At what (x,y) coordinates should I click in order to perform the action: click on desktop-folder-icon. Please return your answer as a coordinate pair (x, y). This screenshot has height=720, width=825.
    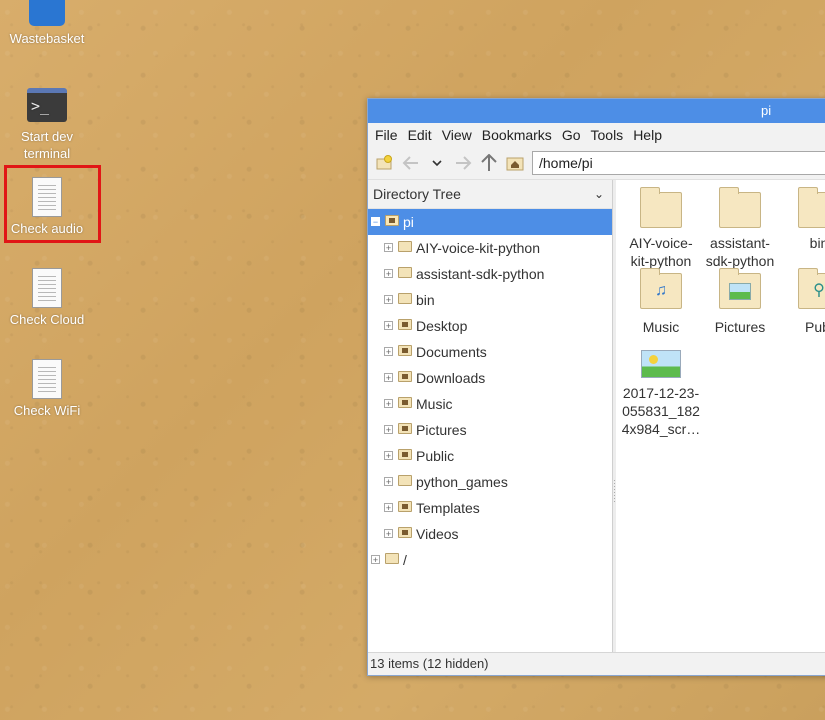
    Looking at the image, I should click on (405, 324).